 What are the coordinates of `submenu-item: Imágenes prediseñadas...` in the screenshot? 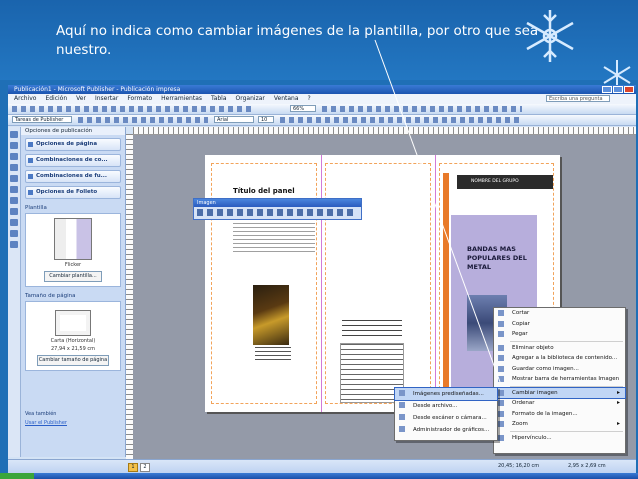 It's located at (446, 394).